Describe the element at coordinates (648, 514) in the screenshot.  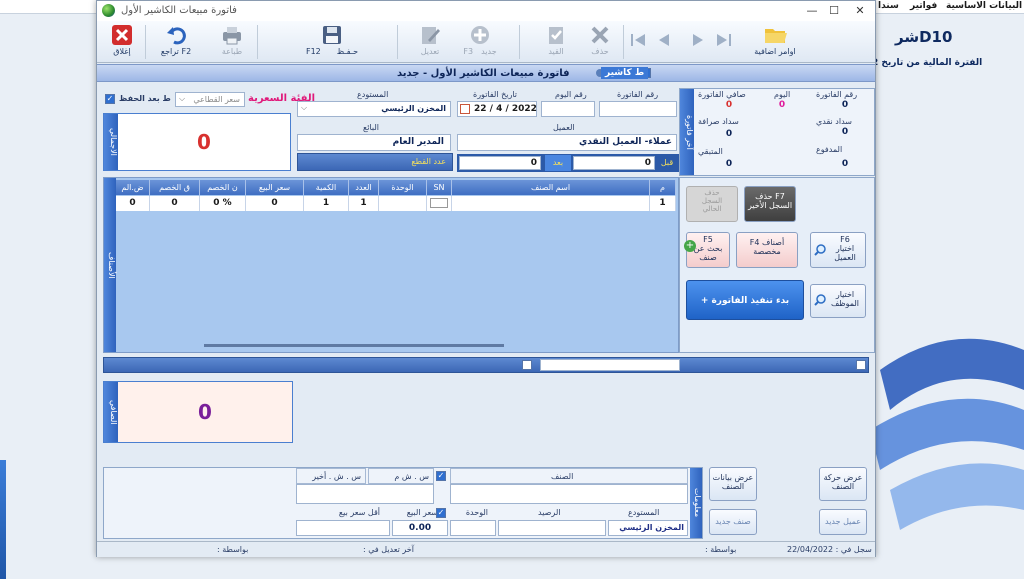
I see `item-warehouse-cell: المستودع` at that location.